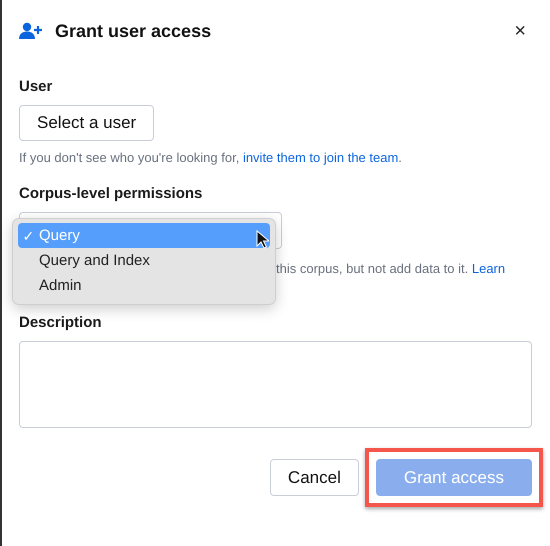 This screenshot has width=550, height=546. I want to click on invite-link: invite them to join the team, so click(320, 157).